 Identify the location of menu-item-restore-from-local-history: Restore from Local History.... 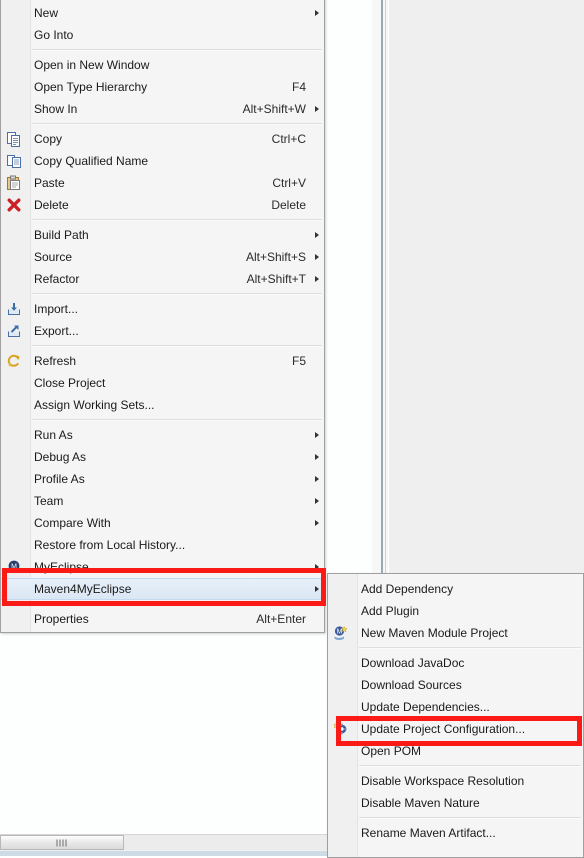
(162, 545).